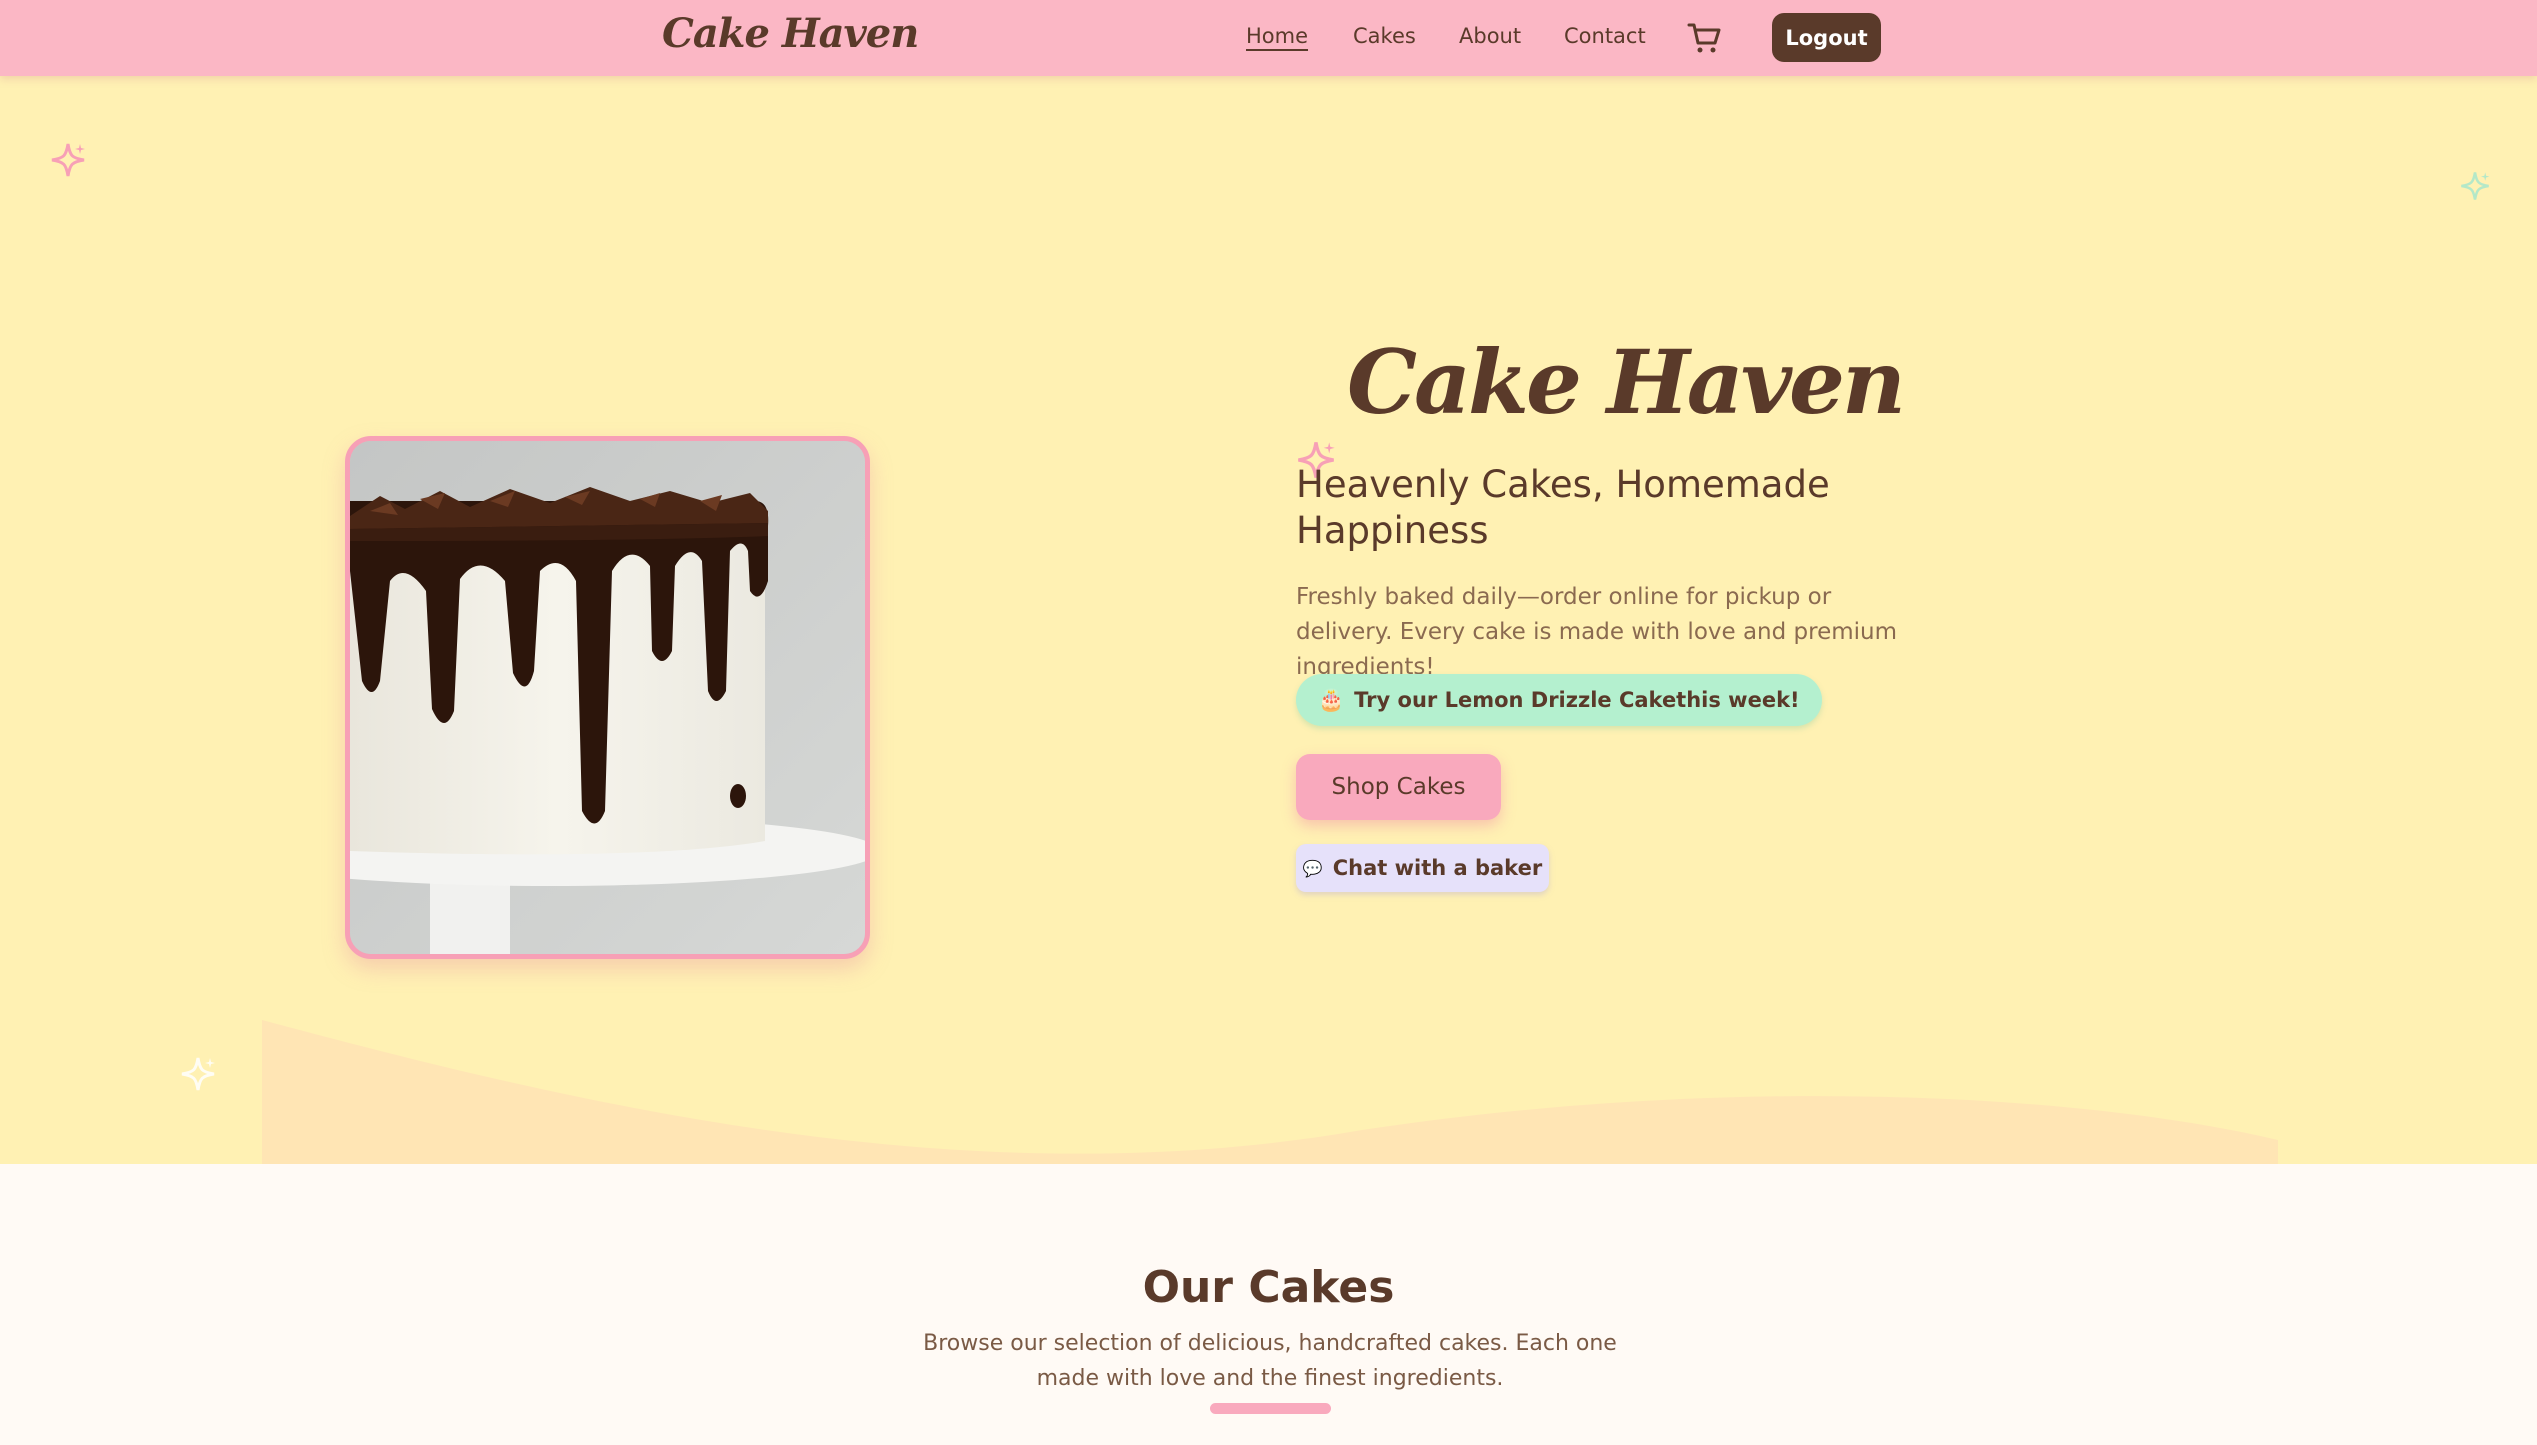 The width and height of the screenshot is (2537, 1445). Describe the element at coordinates (1605, 36) in the screenshot. I see `nav-link-contact: Contact` at that location.